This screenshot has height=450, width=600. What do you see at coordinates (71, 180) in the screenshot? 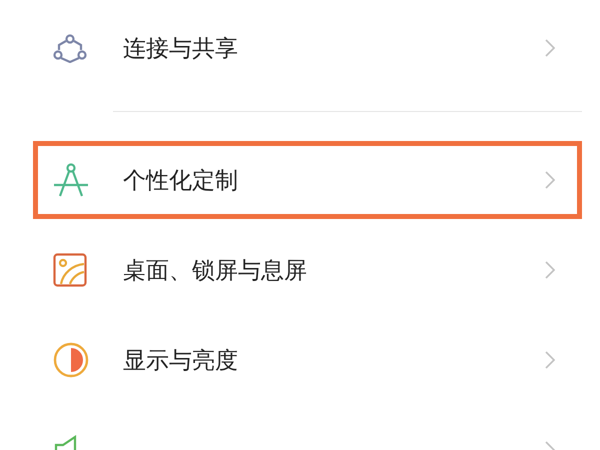
I see `drafting-compass-icon` at bounding box center [71, 180].